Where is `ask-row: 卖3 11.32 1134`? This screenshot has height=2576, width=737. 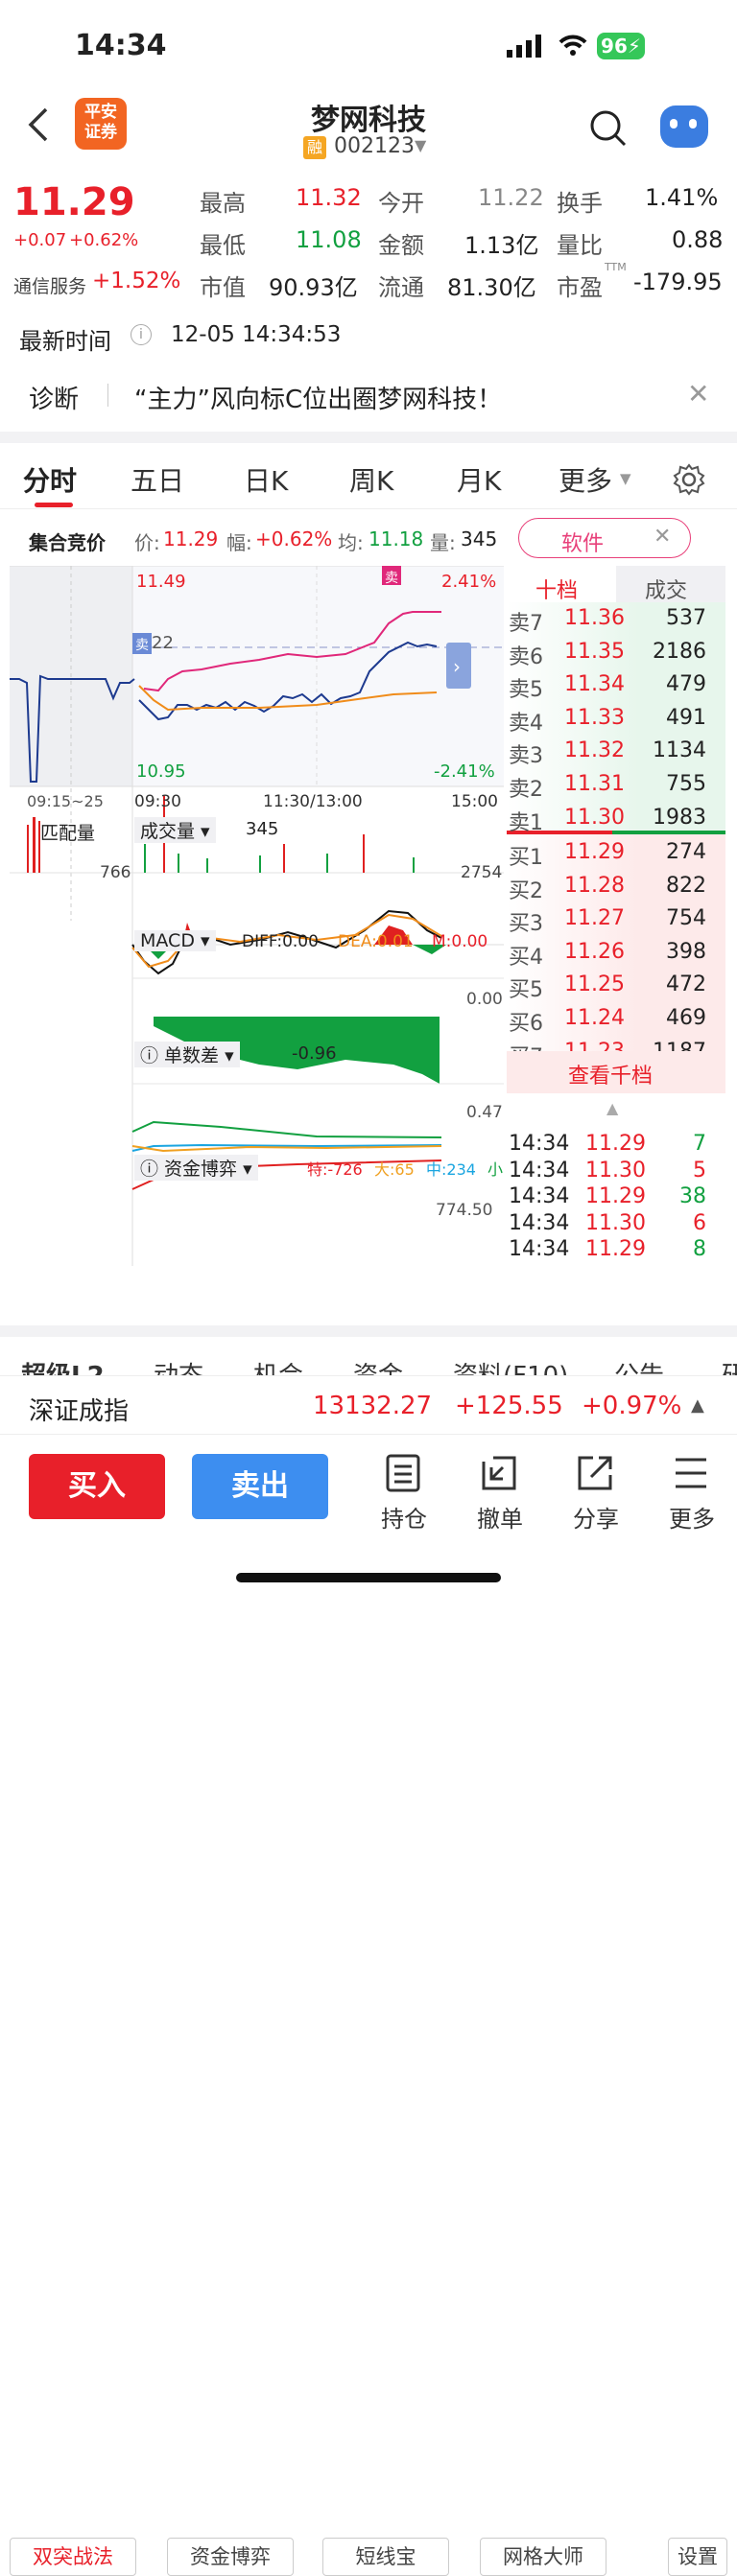 ask-row: 卖3 11.32 1134 is located at coordinates (616, 752).